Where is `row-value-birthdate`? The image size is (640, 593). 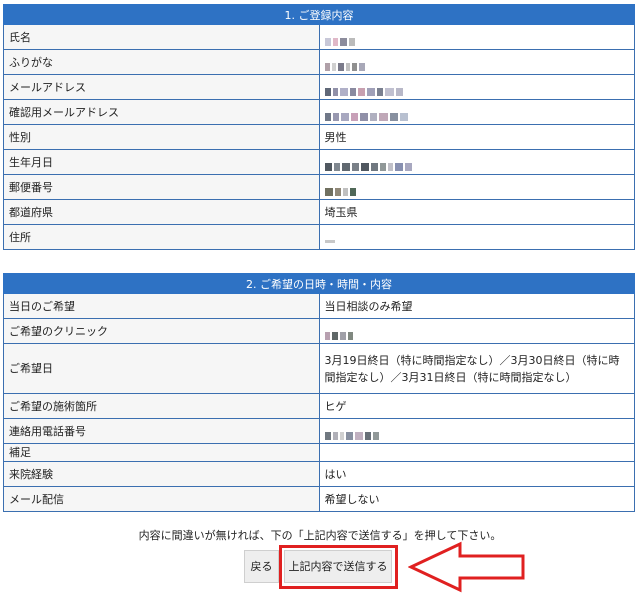 row-value-birthdate is located at coordinates (476, 162).